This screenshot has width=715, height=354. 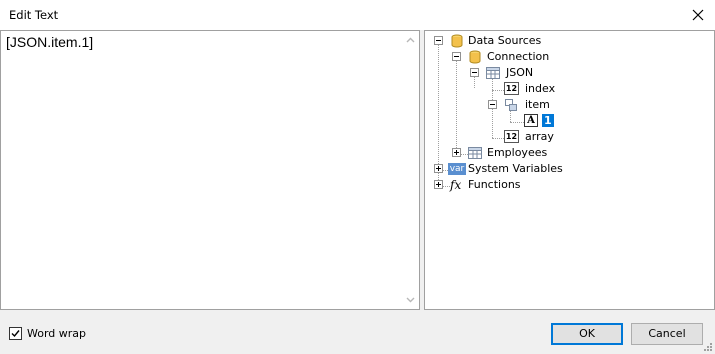 I want to click on string-field-icon: A, so click(x=531, y=120).